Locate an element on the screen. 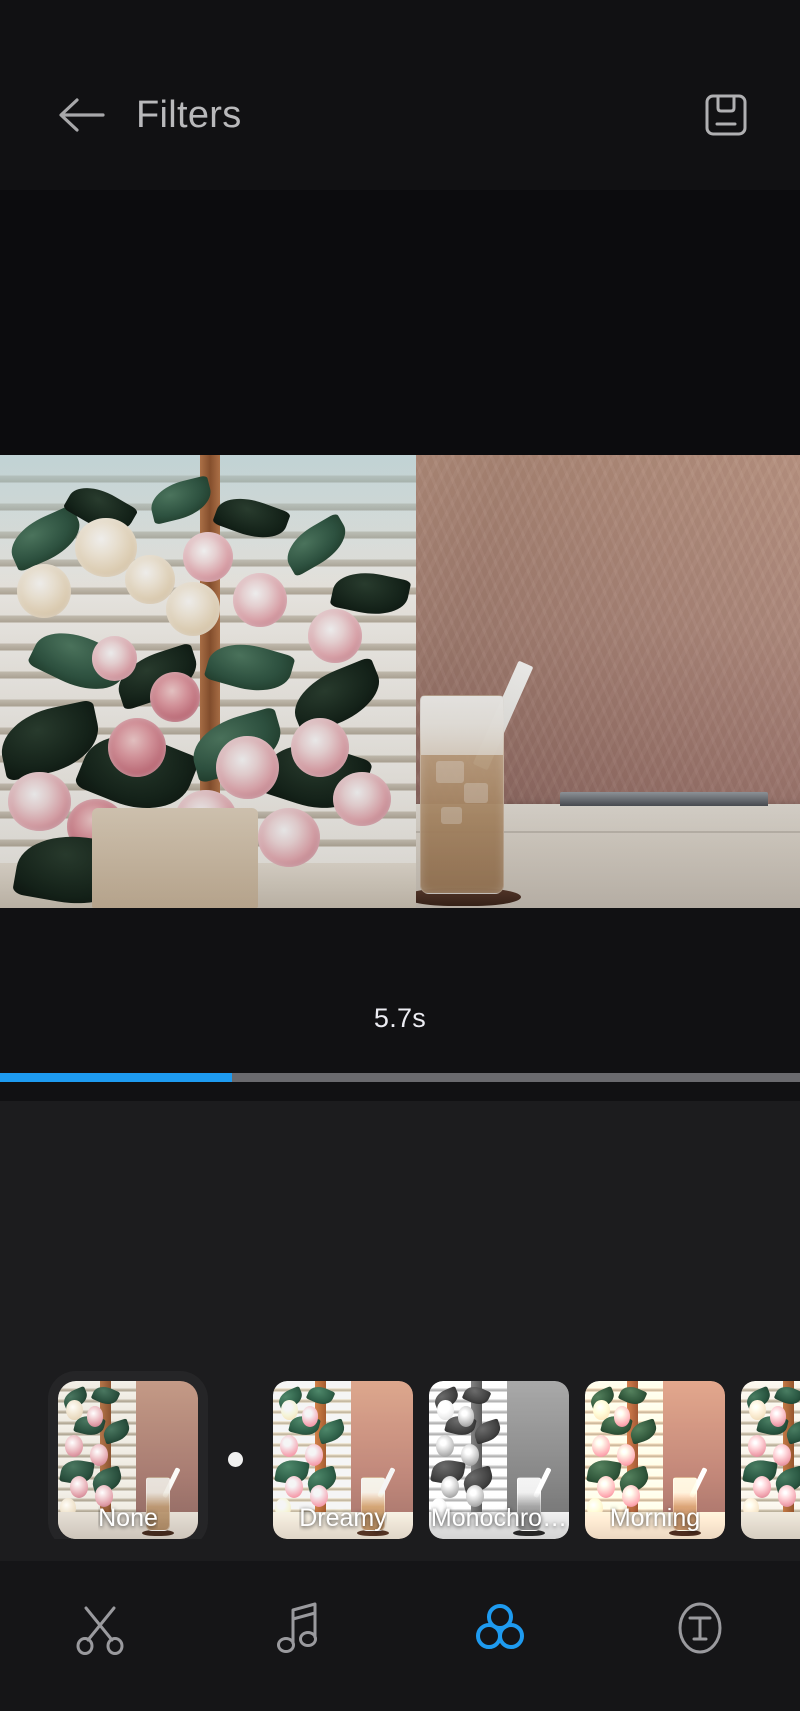 The width and height of the screenshot is (800, 1711). filter-list: None Dreamy Monochro… Morning is located at coordinates (400, 1451).